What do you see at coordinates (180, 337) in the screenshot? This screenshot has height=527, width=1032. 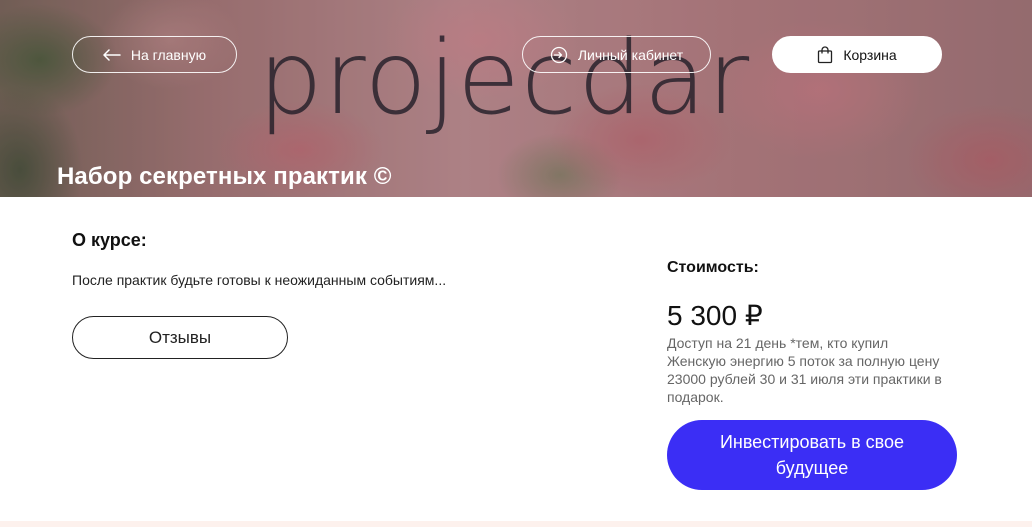 I see `reviews-button: Отзывы` at bounding box center [180, 337].